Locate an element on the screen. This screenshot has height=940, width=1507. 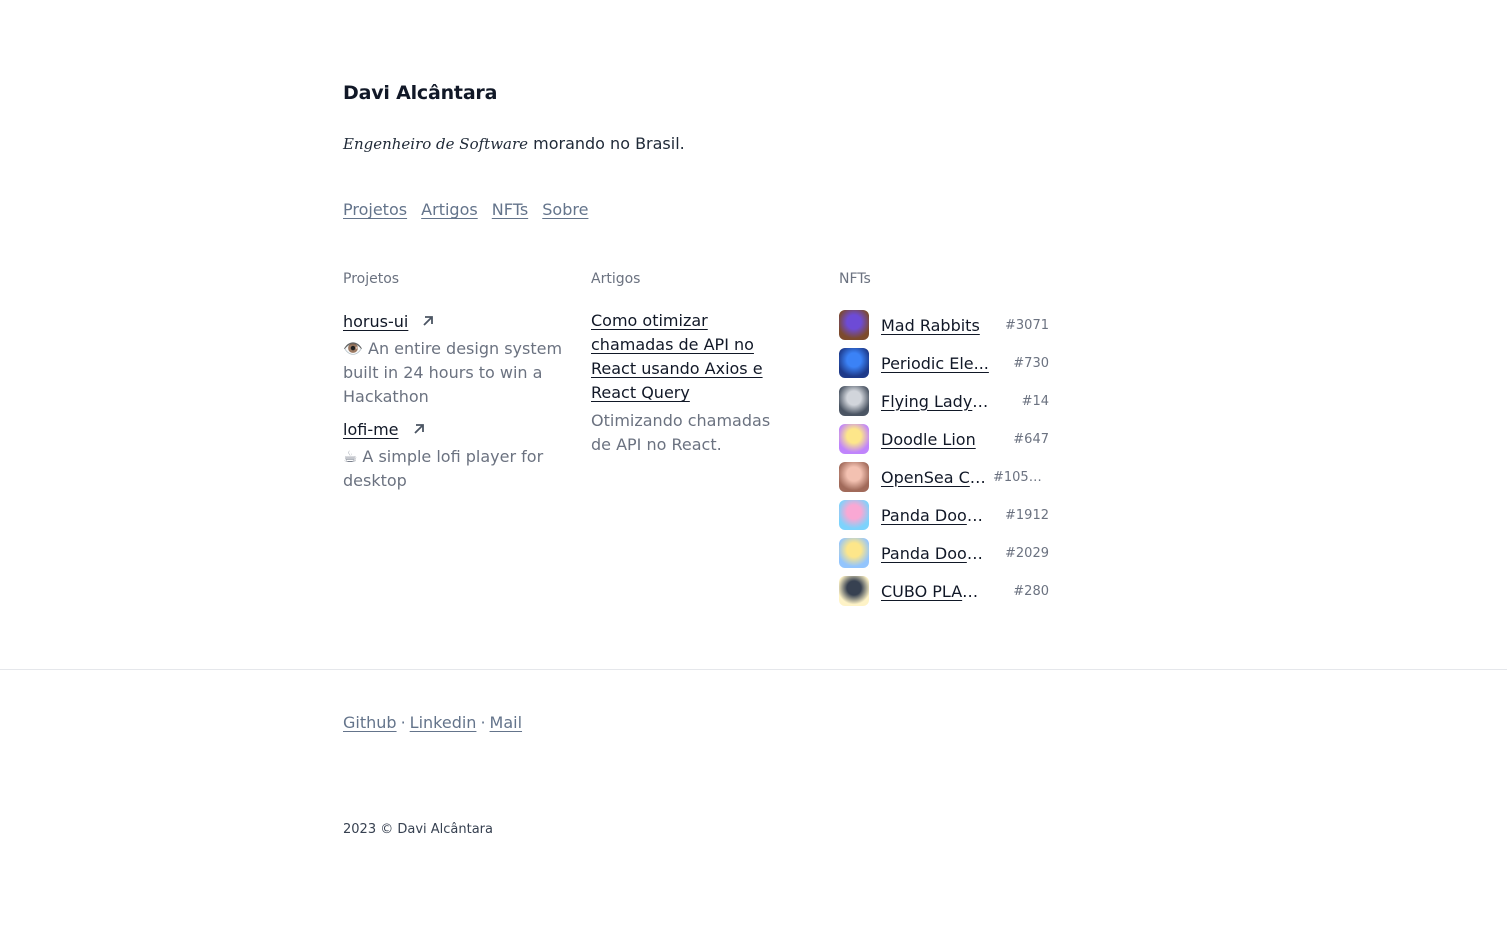
nft-token-id: #3071 is located at coordinates (1027, 325).